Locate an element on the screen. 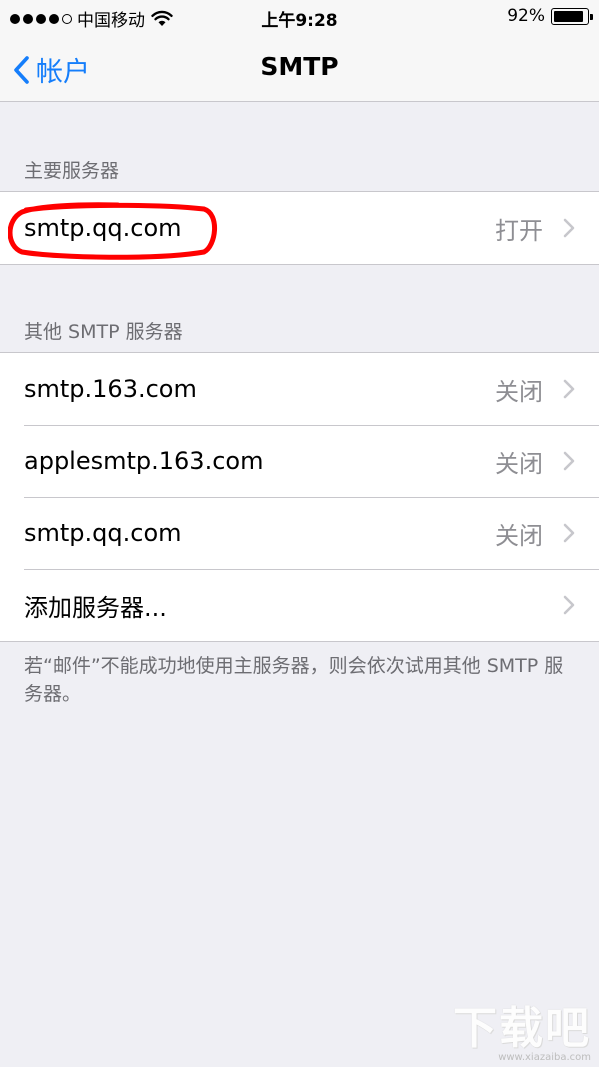  page-title: SMTP is located at coordinates (299, 66).